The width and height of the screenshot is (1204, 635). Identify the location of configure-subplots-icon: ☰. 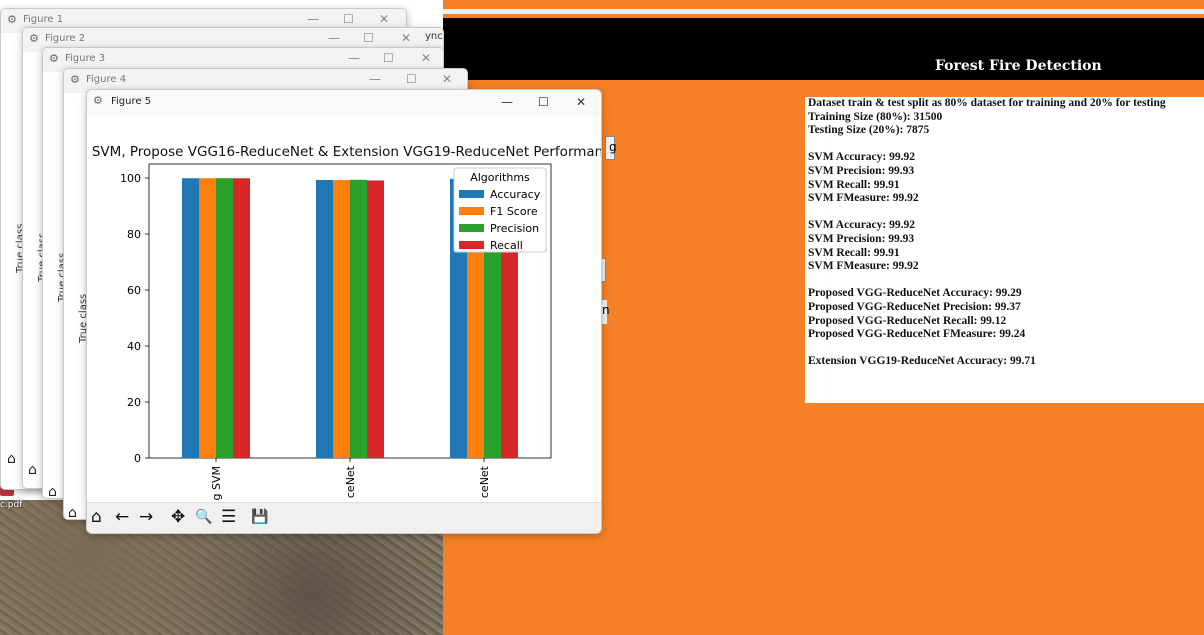
(228, 517).